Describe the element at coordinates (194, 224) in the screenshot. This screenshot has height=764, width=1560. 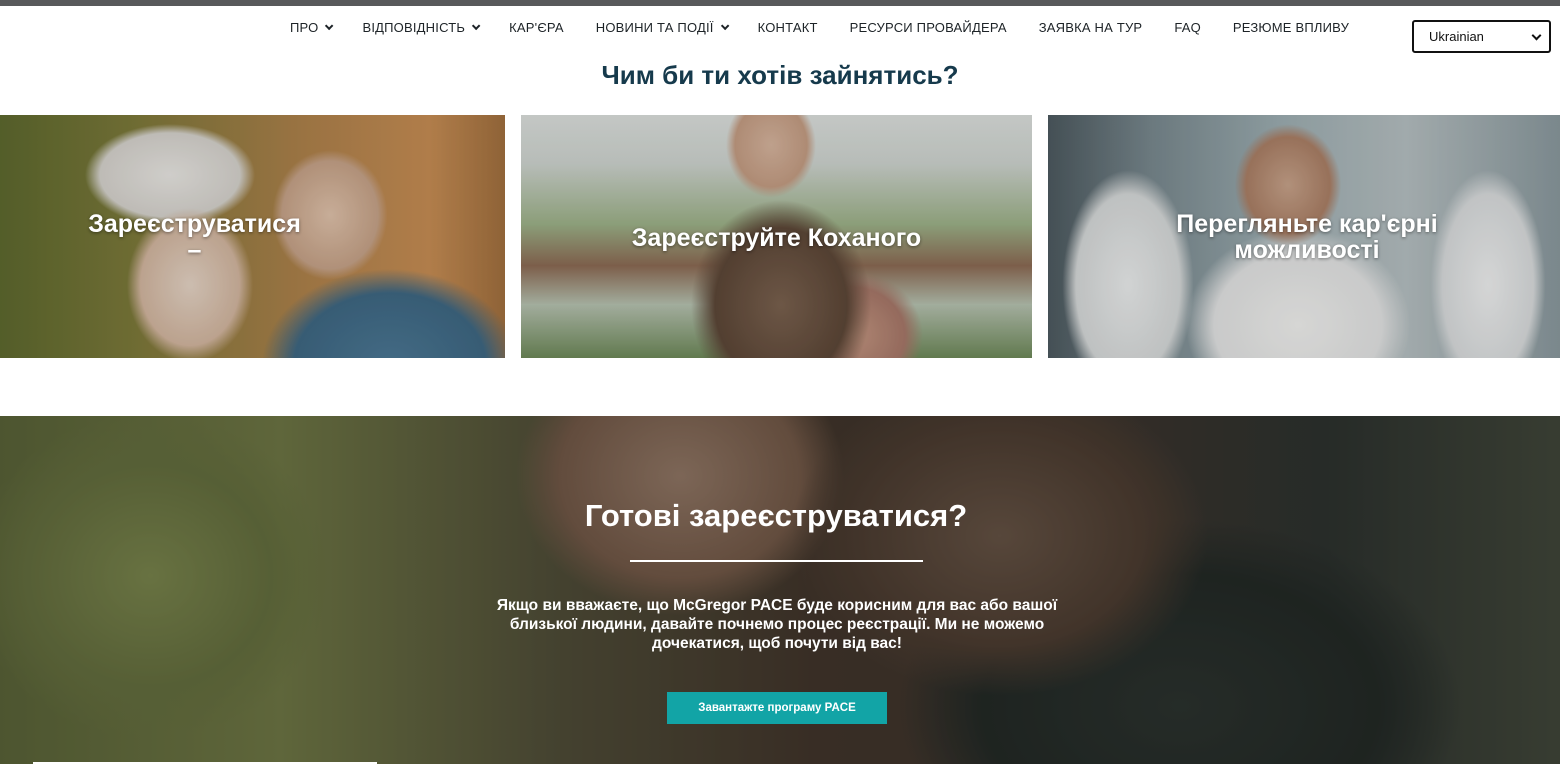
I see `card-label-text: Зареєструватися` at that location.